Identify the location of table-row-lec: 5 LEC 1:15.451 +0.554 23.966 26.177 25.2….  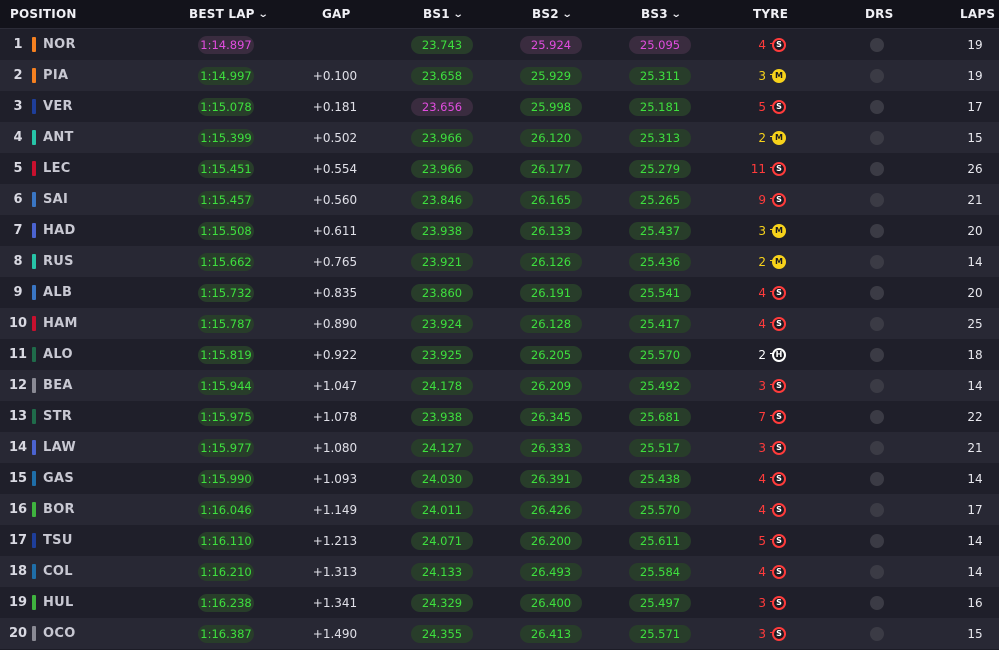
(499, 168).